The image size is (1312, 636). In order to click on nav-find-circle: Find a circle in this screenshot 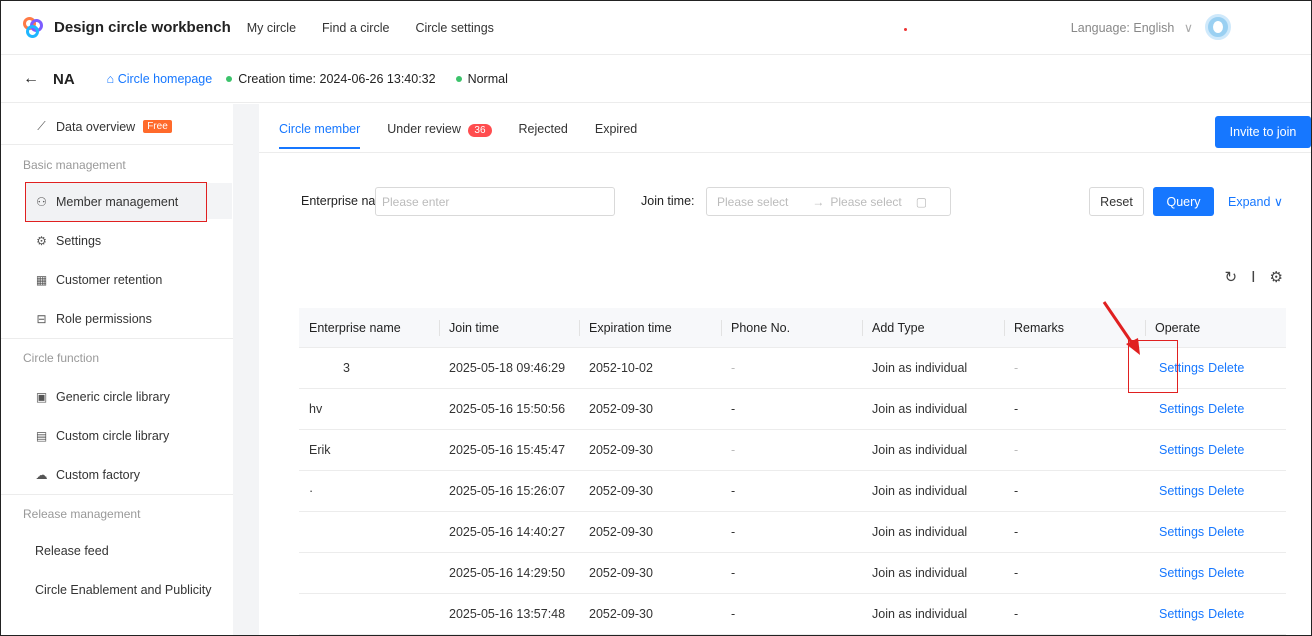, I will do `click(355, 28)`.